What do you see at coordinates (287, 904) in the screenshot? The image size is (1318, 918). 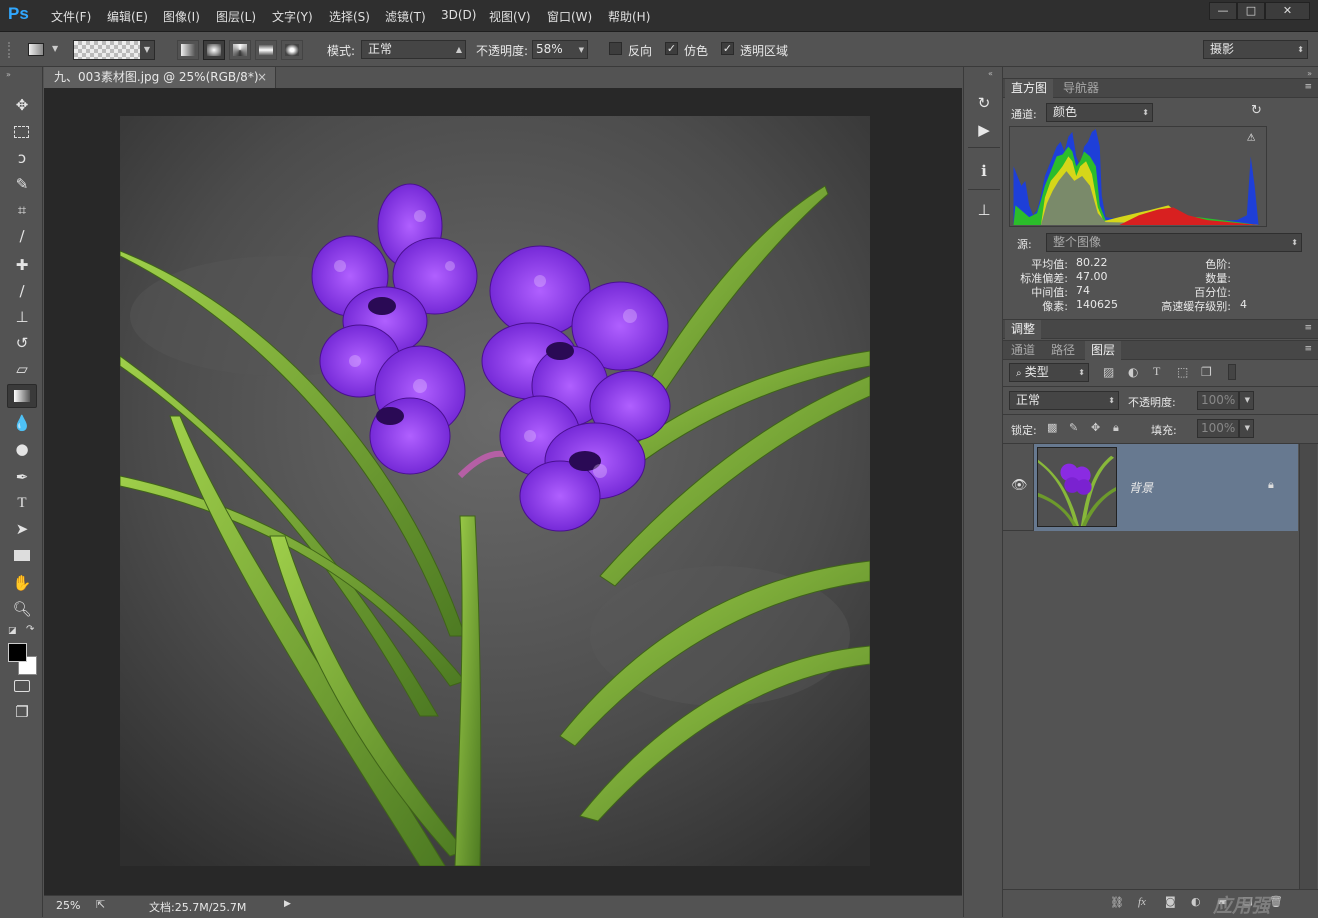 I see `status-menu-arrow-icon: ▶` at bounding box center [287, 904].